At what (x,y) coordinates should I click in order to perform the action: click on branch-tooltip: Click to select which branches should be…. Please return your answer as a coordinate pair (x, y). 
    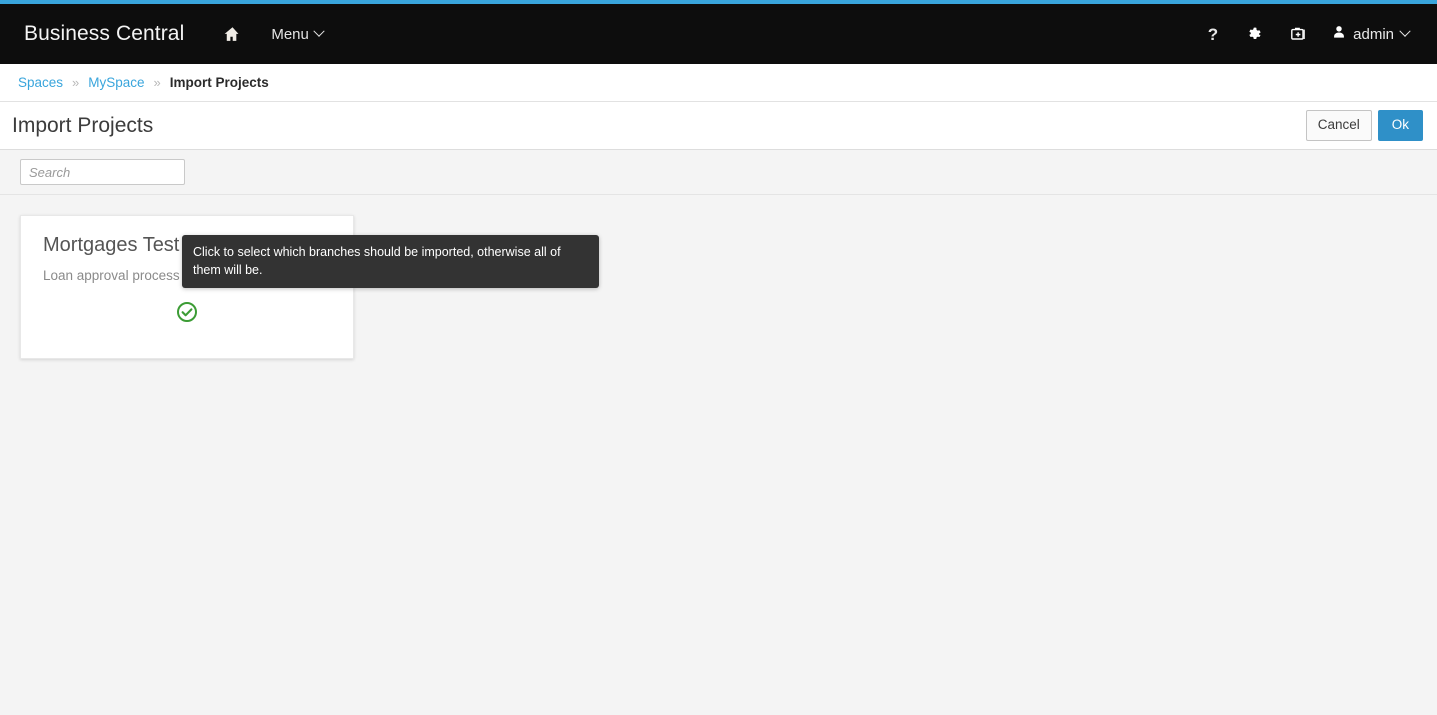
    Looking at the image, I should click on (390, 262).